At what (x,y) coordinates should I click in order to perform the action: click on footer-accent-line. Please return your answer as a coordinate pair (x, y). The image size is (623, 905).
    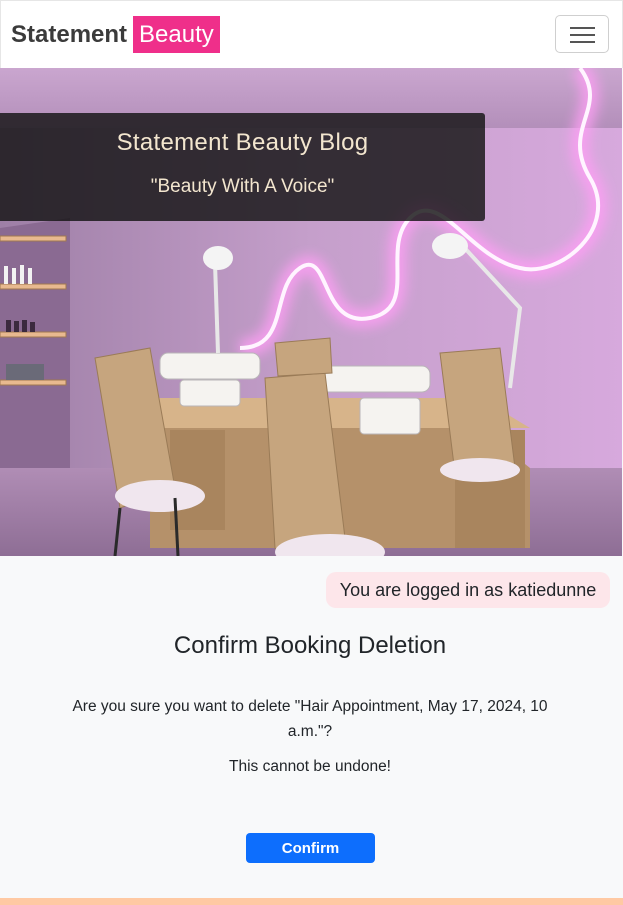
    Looking at the image, I should click on (311, 901).